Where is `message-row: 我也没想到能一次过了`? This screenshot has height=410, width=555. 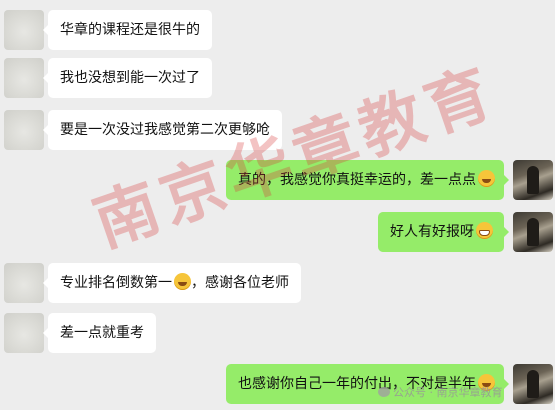
message-row: 我也没想到能一次过了 is located at coordinates (277, 78).